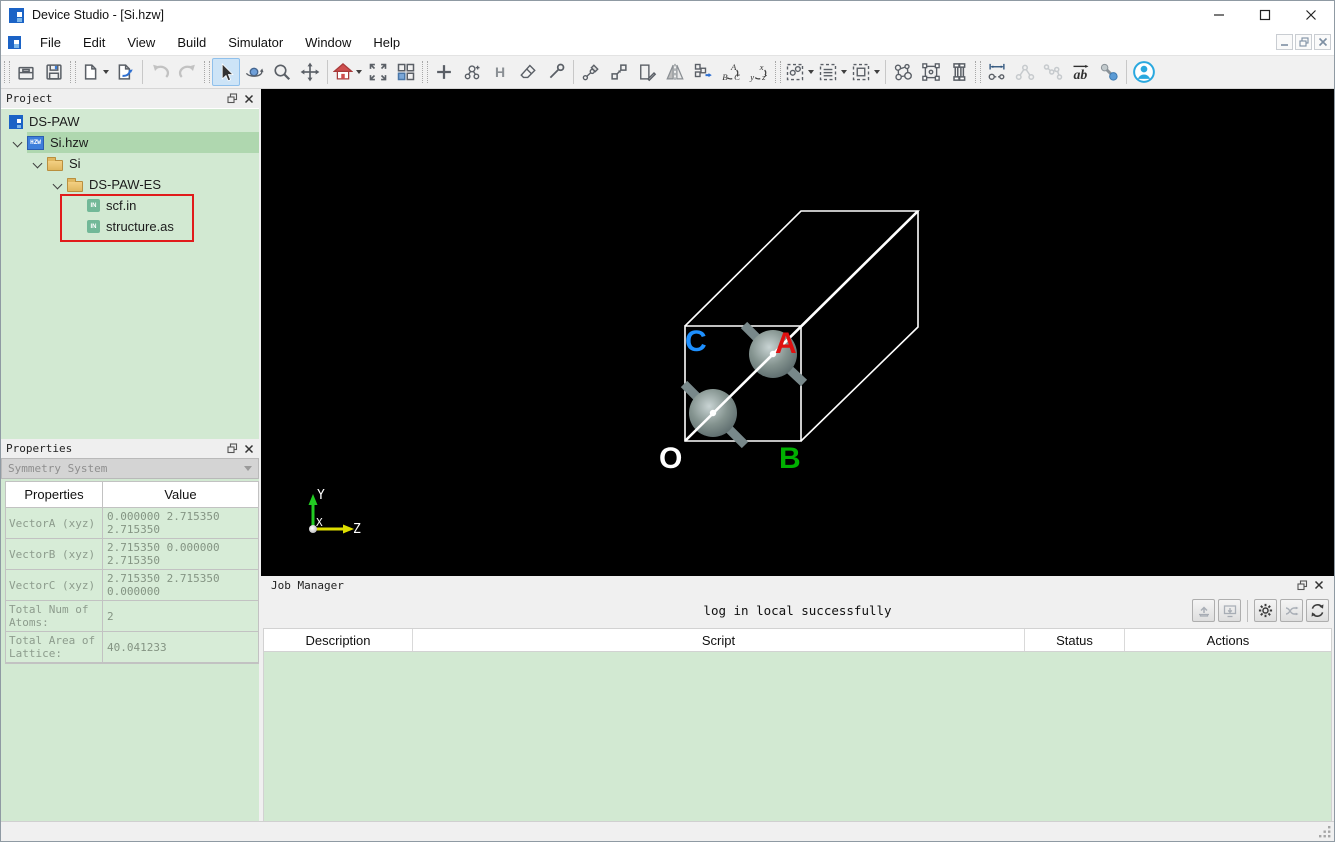  I want to click on symmetry-system-select: Symmetry System, so click(130, 468).